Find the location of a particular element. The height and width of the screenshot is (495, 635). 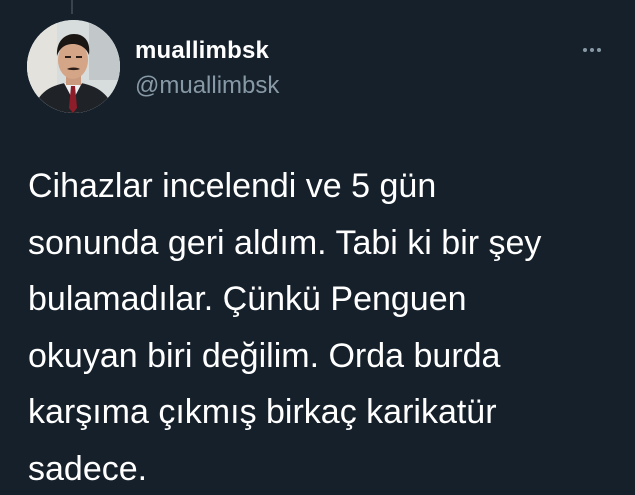

more-horizontal-icon is located at coordinates (592, 50).